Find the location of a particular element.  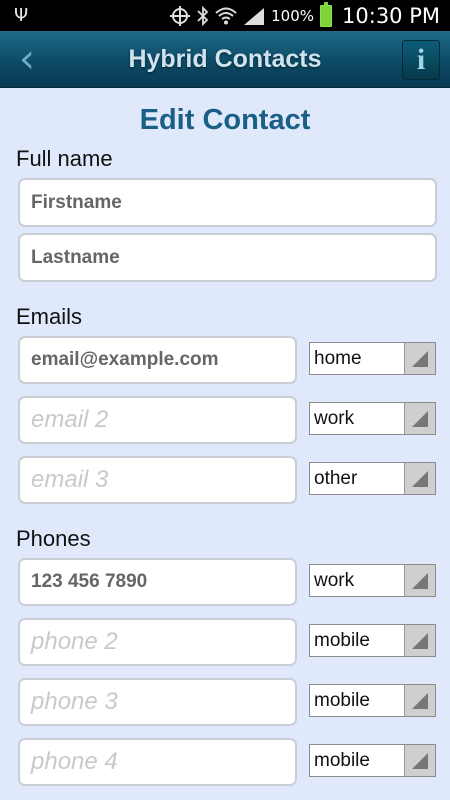

info-button: i is located at coordinates (421, 60).